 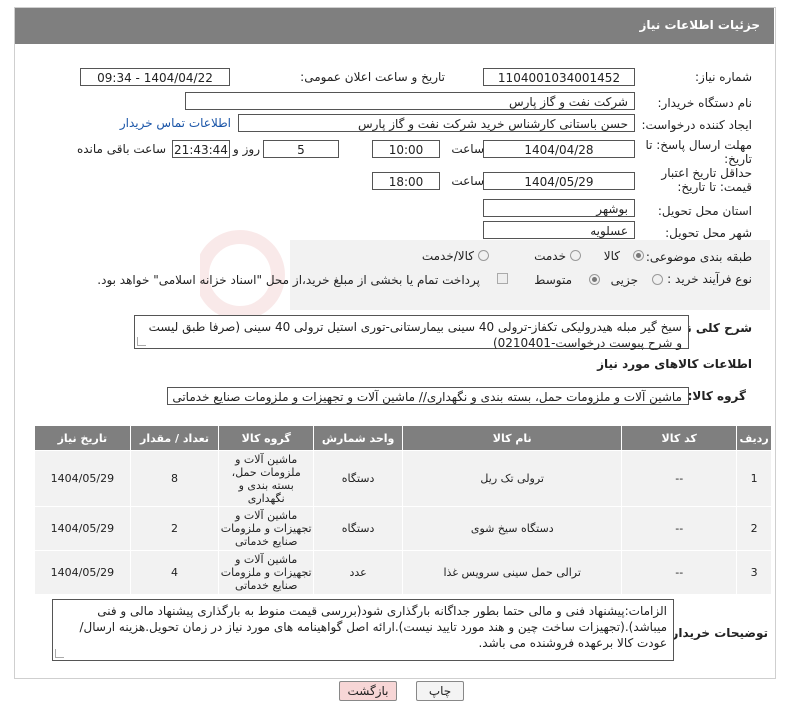 I want to click on goods-group-label: گروه کالا:, so click(x=716, y=396).